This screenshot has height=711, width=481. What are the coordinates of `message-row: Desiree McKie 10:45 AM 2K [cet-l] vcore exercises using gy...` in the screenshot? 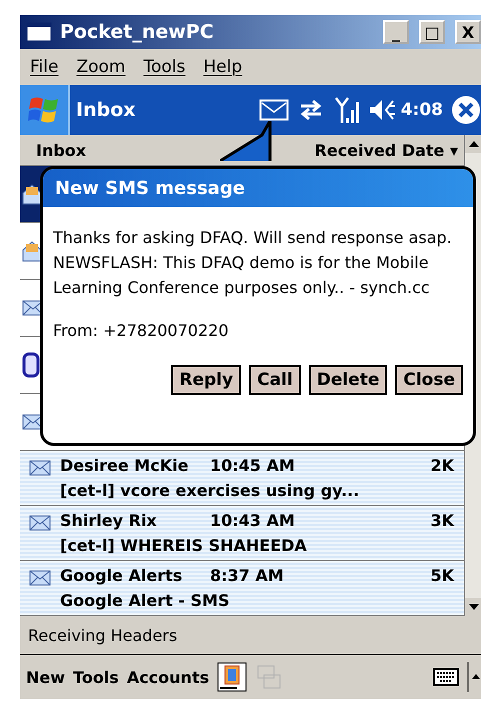 It's located at (242, 478).